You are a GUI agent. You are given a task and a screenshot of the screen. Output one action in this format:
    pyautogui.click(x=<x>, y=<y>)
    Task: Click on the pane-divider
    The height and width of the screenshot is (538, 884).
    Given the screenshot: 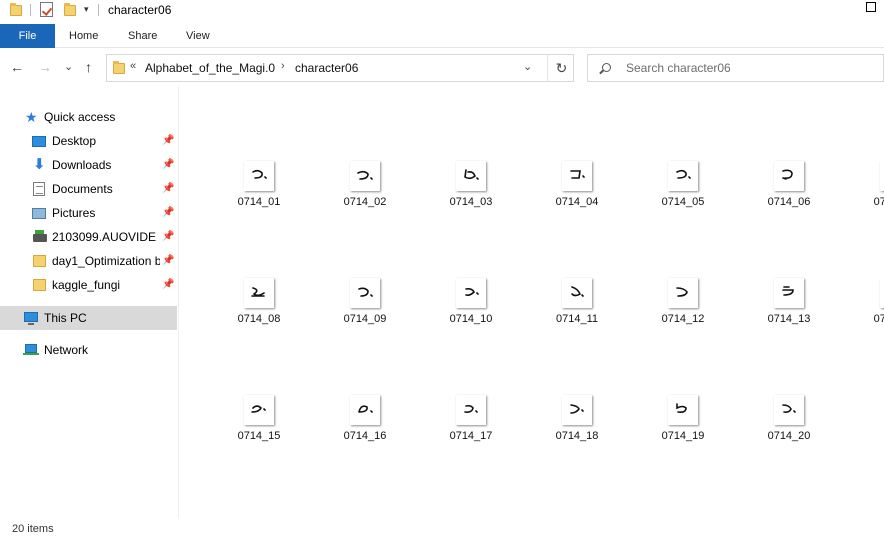 What is the action you would take?
    pyautogui.click(x=178, y=302)
    